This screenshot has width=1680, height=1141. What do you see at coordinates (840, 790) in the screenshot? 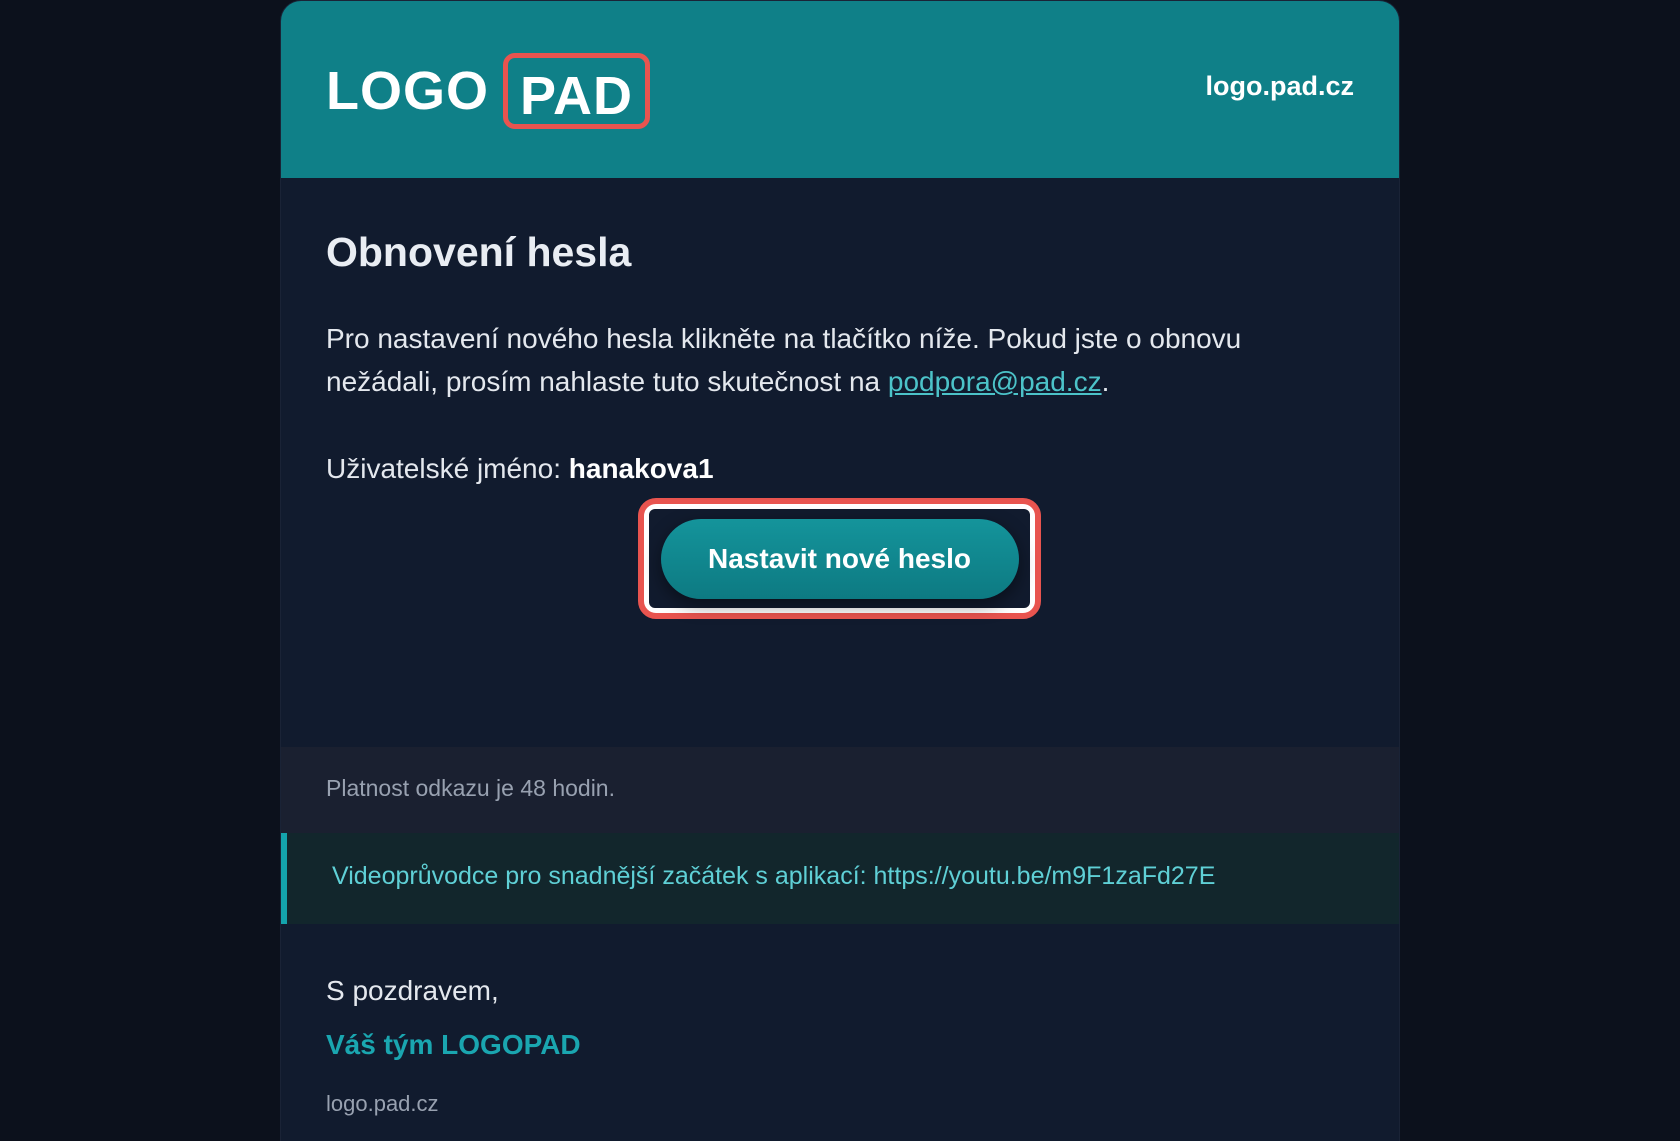
I see `validity-section: Platnost odkazu je 48 hodin.` at bounding box center [840, 790].